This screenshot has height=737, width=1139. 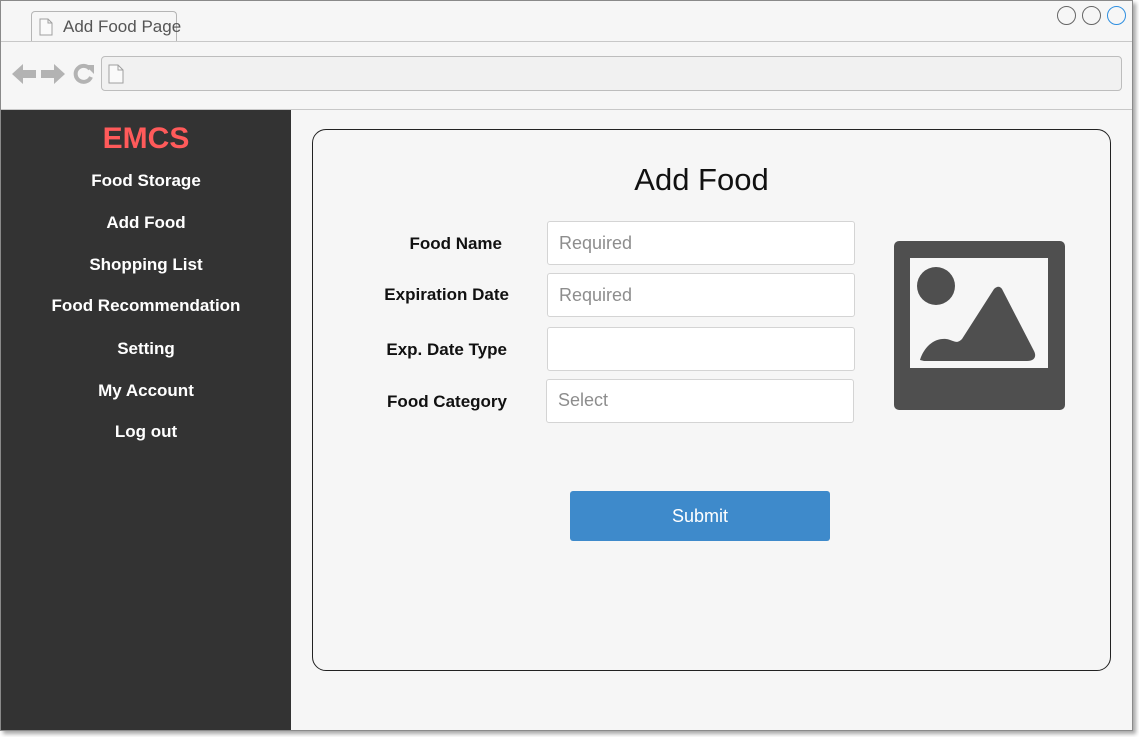 What do you see at coordinates (1091, 15) in the screenshot?
I see `maximize-button` at bounding box center [1091, 15].